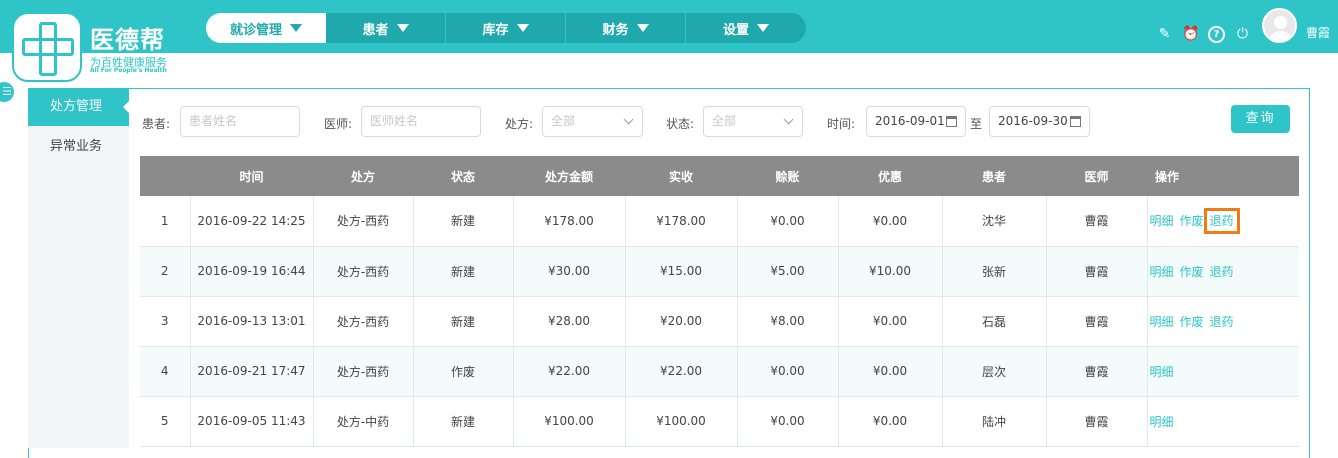 The width and height of the screenshot is (1338, 458). I want to click on cell-status: 作废, so click(462, 371).